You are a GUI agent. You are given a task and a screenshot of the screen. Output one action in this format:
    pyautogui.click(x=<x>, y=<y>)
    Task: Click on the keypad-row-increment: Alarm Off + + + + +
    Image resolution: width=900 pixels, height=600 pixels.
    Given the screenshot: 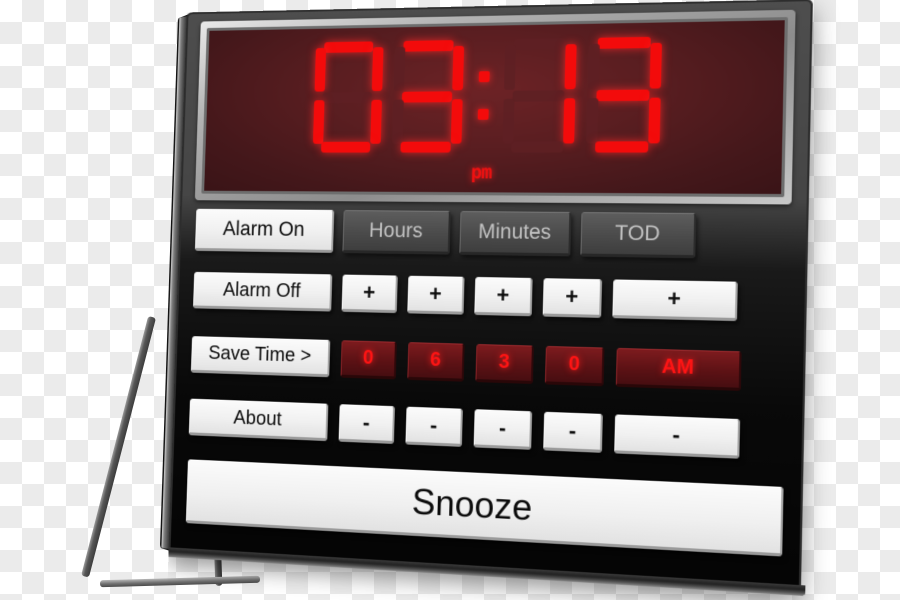 What is the action you would take?
    pyautogui.click(x=490, y=297)
    